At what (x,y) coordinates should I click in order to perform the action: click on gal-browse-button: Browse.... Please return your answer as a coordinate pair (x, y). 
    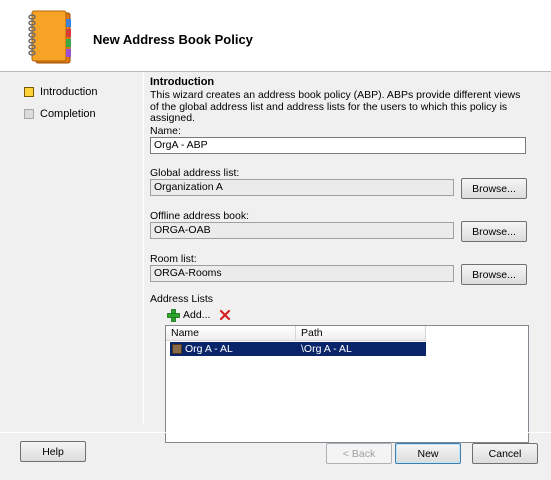
    Looking at the image, I should click on (494, 188).